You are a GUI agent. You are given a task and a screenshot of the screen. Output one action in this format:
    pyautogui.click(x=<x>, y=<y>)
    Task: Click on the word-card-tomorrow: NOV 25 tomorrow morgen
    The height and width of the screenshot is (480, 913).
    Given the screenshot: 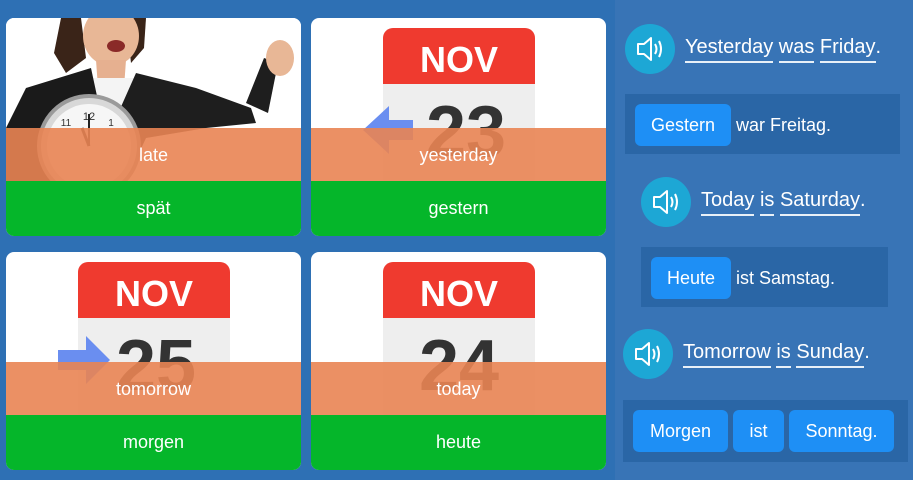 What is the action you would take?
    pyautogui.click(x=153, y=361)
    